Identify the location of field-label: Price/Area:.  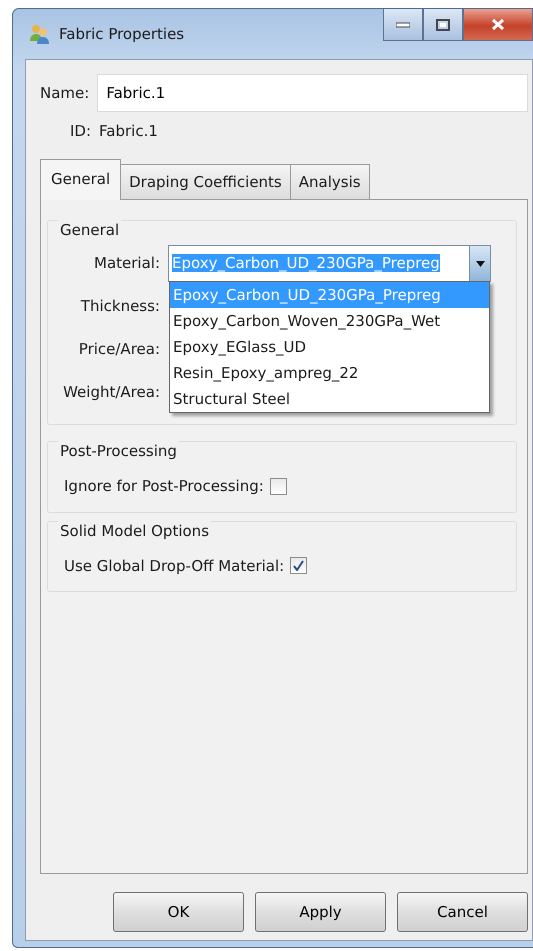
(119, 349).